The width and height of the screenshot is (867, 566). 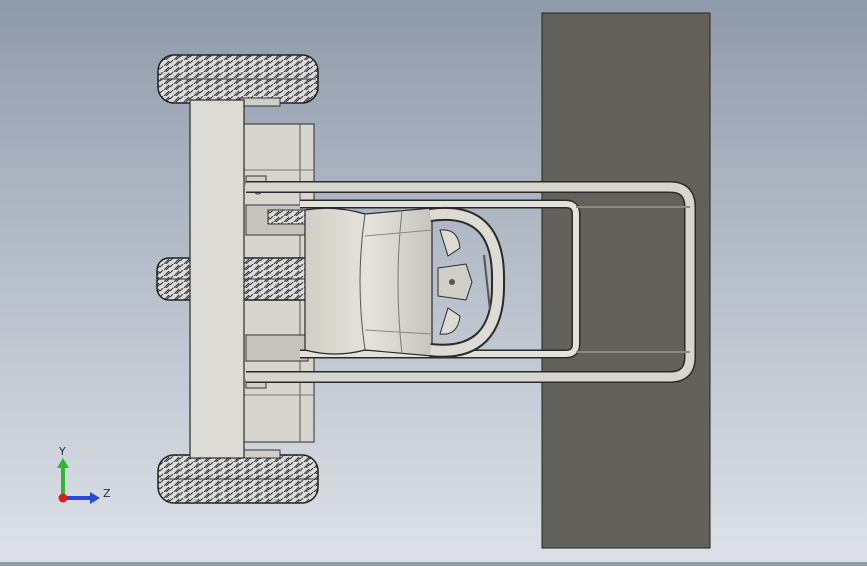 I want to click on view-orientation-triad: Y Z, so click(x=84, y=474).